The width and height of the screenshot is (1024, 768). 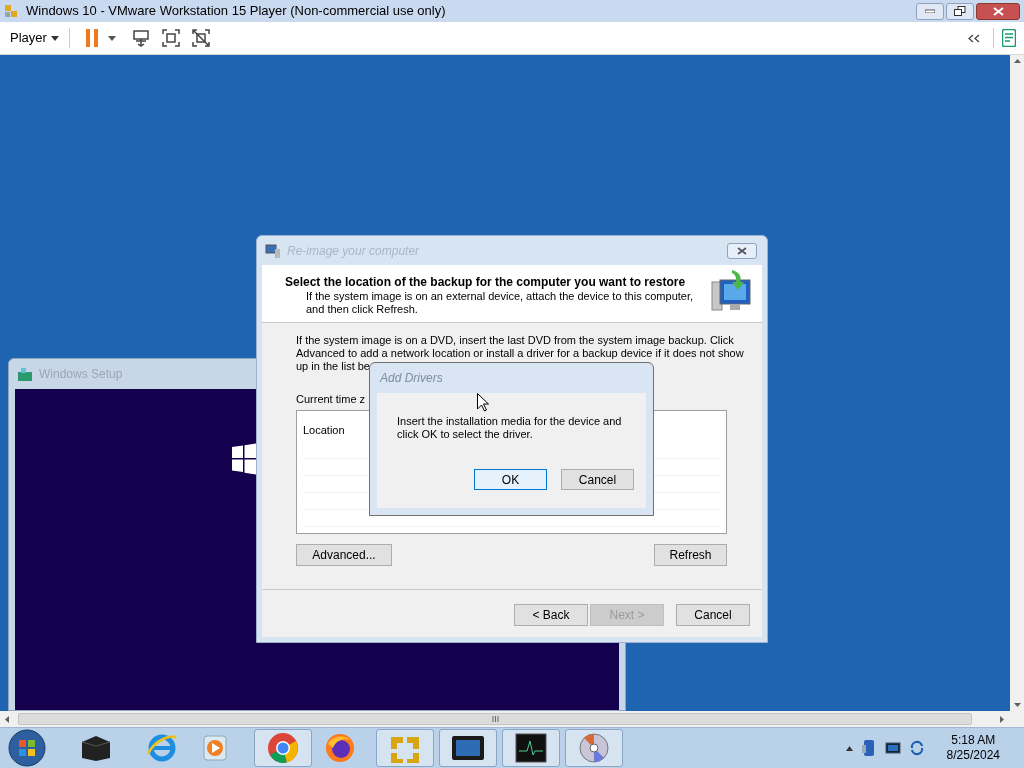 What do you see at coordinates (1017, 383) in the screenshot?
I see `vertical-scrollbar` at bounding box center [1017, 383].